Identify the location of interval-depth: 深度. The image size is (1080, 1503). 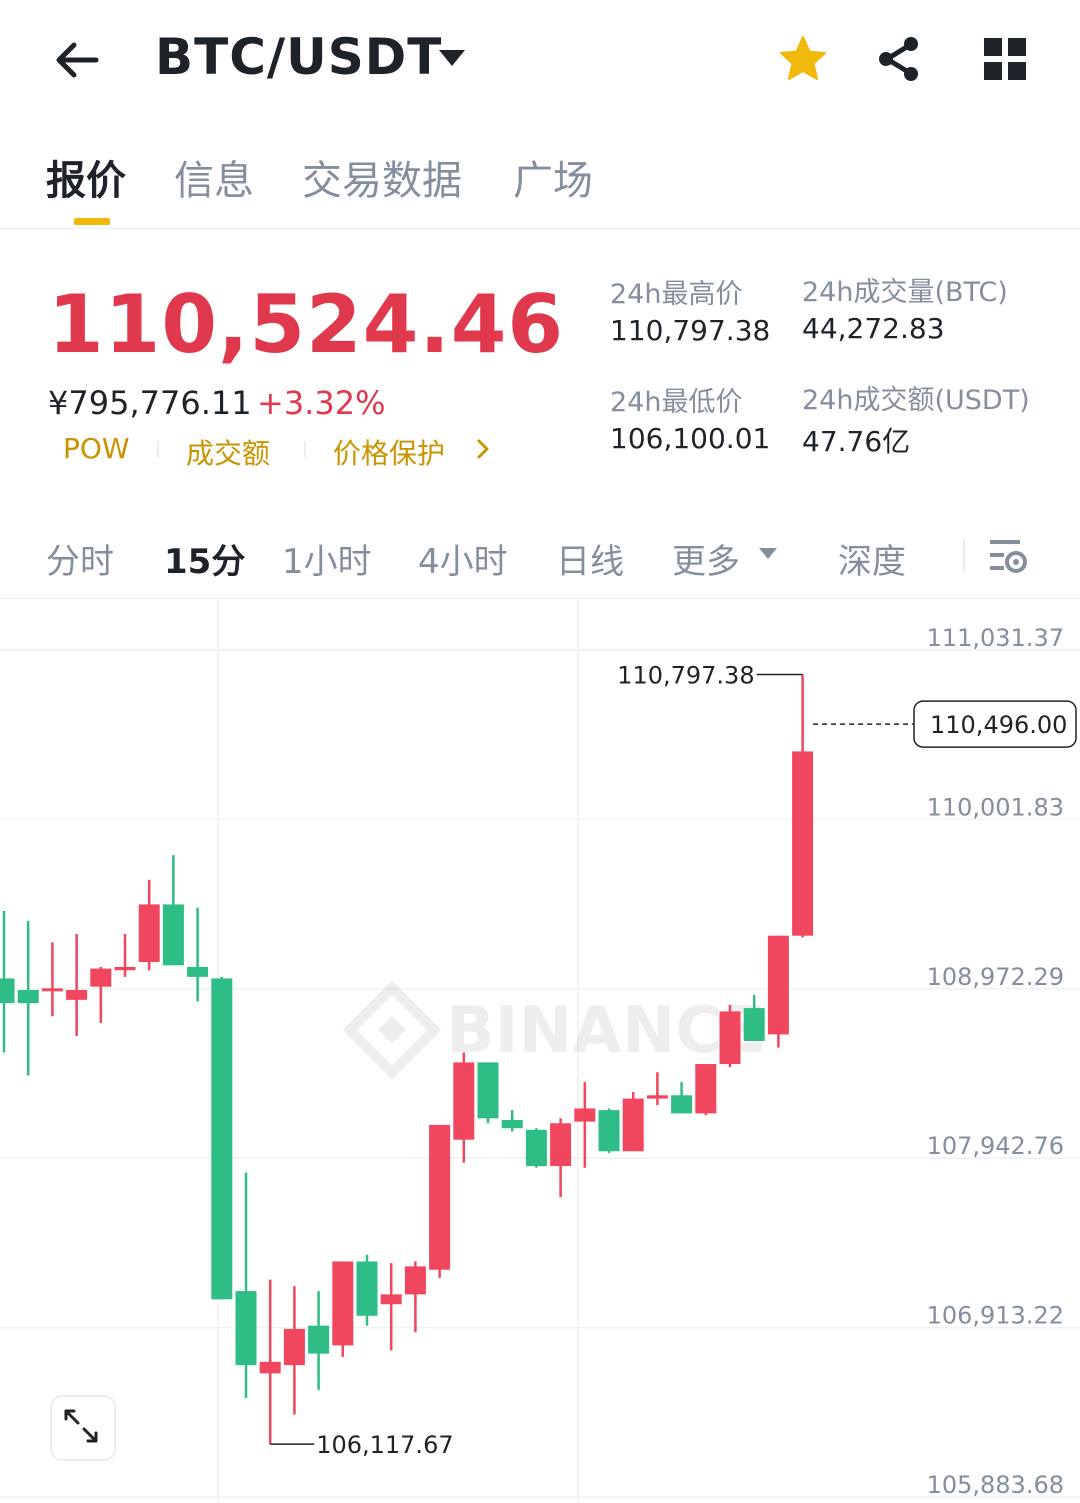
(872, 558).